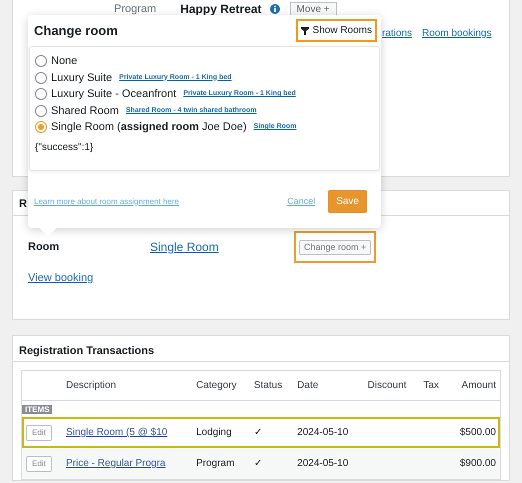  What do you see at coordinates (478, 432) in the screenshot?
I see `amount-cell: $500.00` at bounding box center [478, 432].